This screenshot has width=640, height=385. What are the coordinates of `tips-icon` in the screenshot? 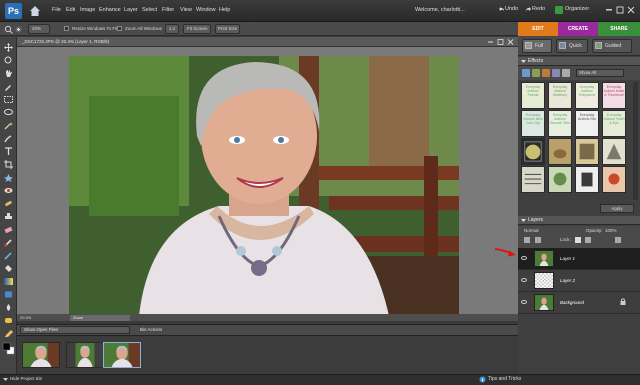 It's located at (482, 379).